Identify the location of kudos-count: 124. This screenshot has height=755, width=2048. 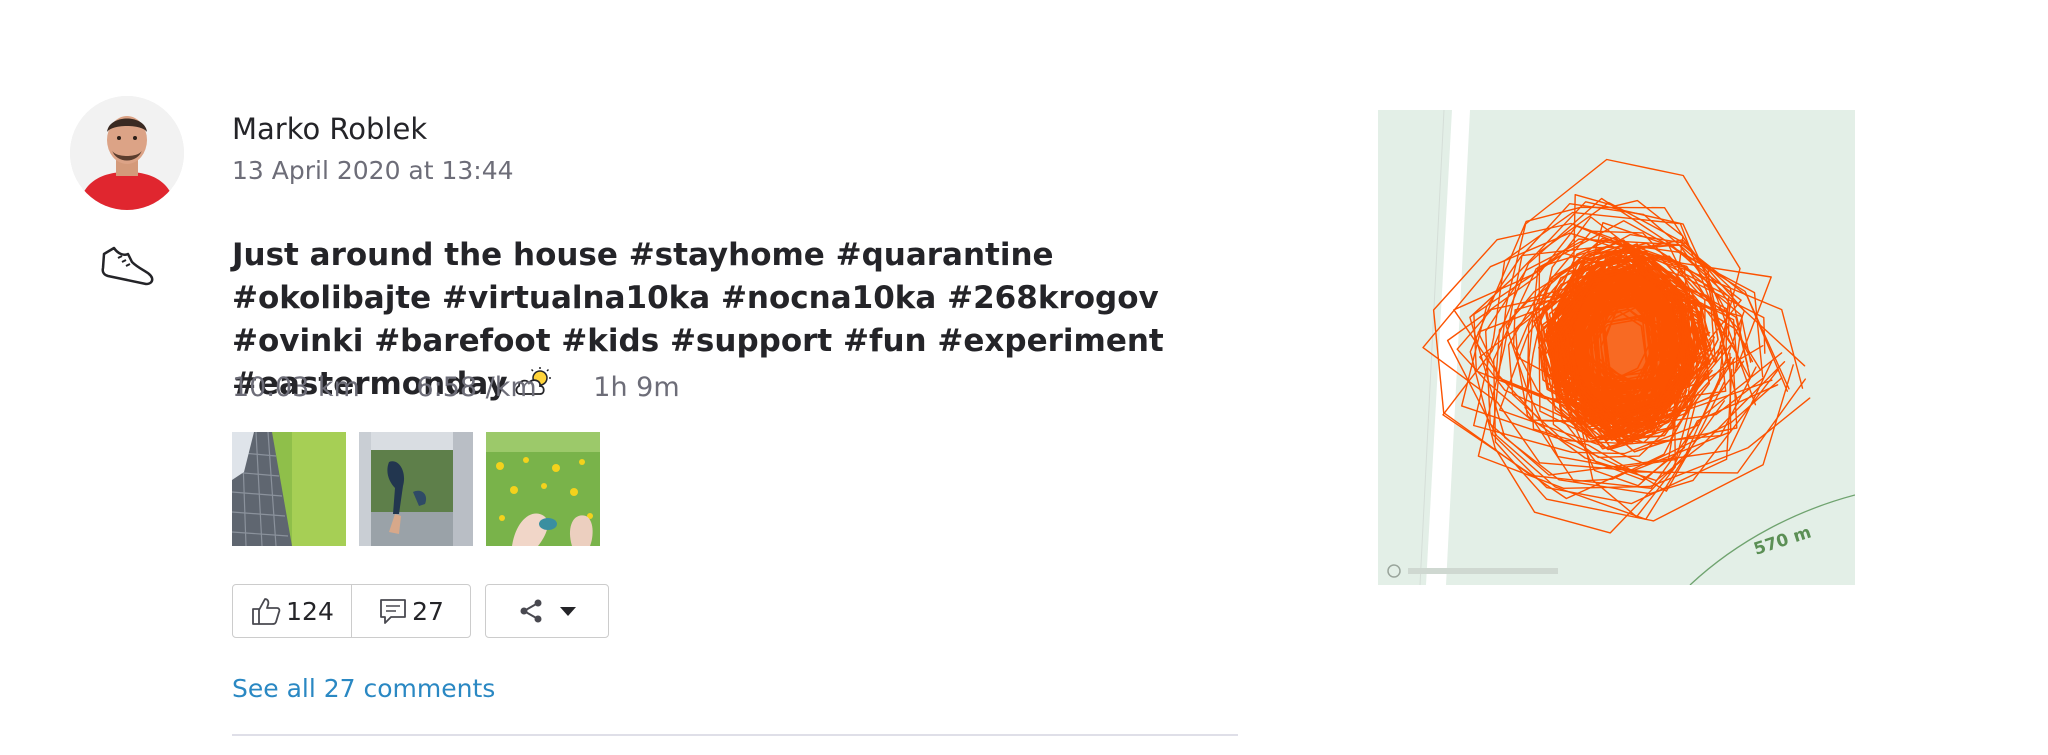
(310, 611).